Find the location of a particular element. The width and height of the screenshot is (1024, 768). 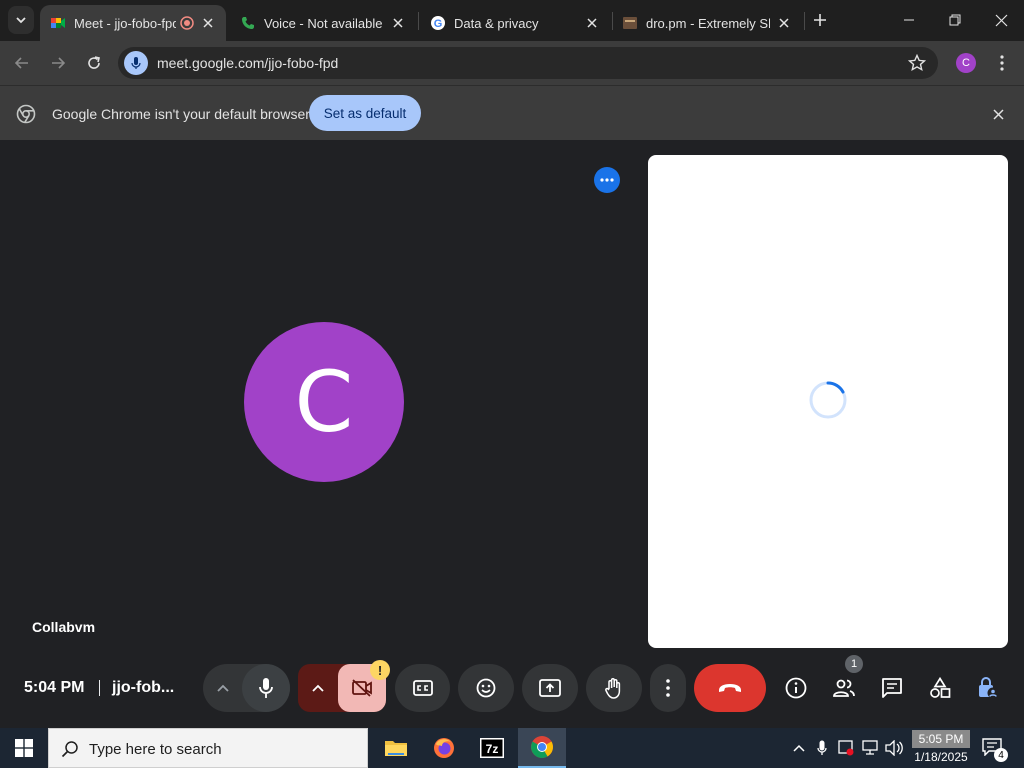

start-button is located at coordinates (24, 748).